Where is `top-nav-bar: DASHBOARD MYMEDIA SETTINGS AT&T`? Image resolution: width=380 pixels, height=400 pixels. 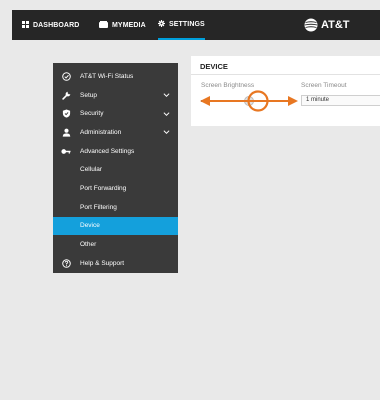 top-nav-bar: DASHBOARD MYMEDIA SETTINGS AT&T is located at coordinates (196, 25).